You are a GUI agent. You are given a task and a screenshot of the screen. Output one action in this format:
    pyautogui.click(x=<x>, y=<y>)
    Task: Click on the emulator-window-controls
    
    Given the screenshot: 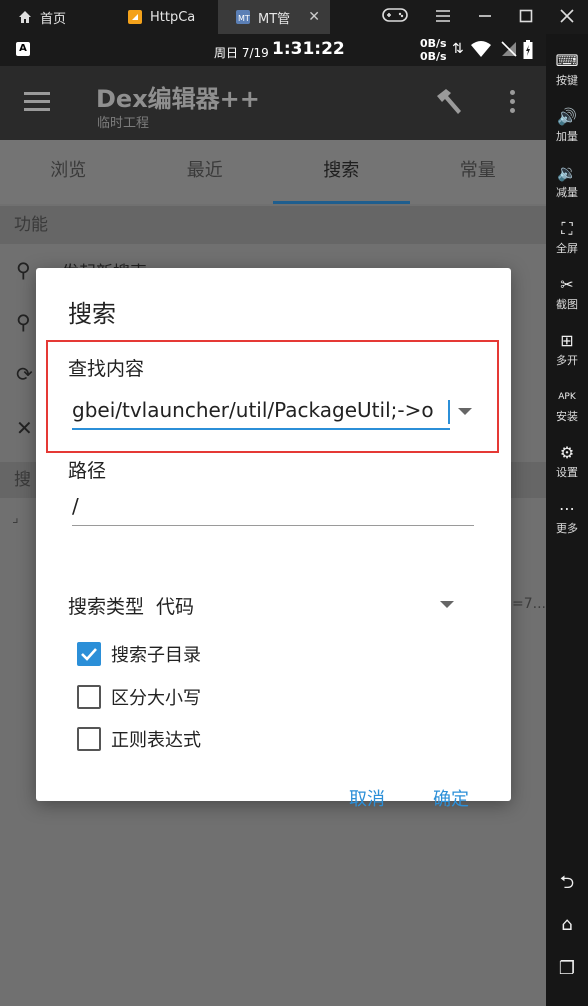 What is the action you would take?
    pyautogui.click(x=478, y=17)
    